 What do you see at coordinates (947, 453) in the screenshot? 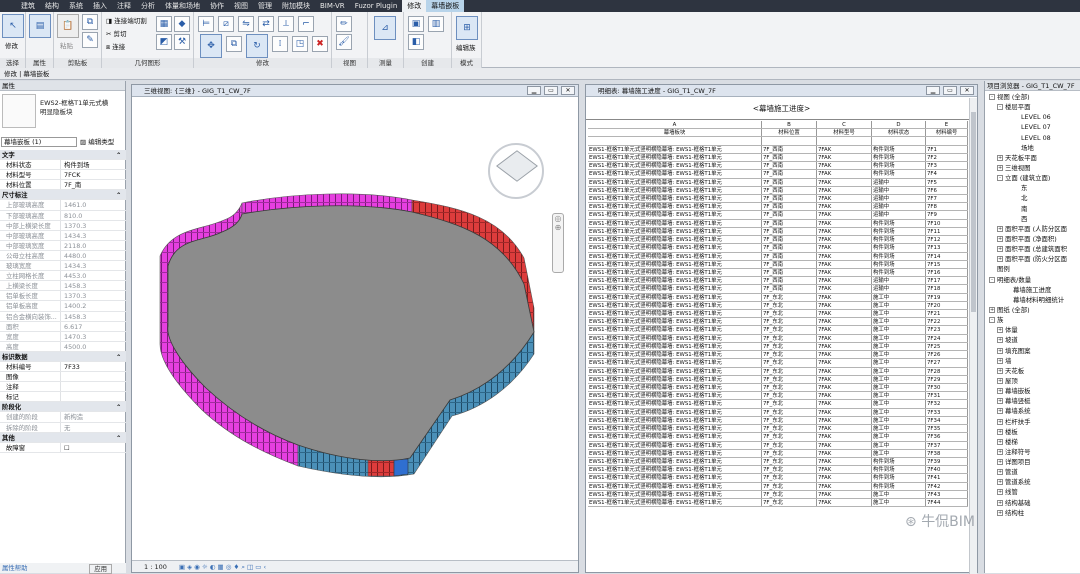
I see `table-cell: 7F38` at bounding box center [947, 453].